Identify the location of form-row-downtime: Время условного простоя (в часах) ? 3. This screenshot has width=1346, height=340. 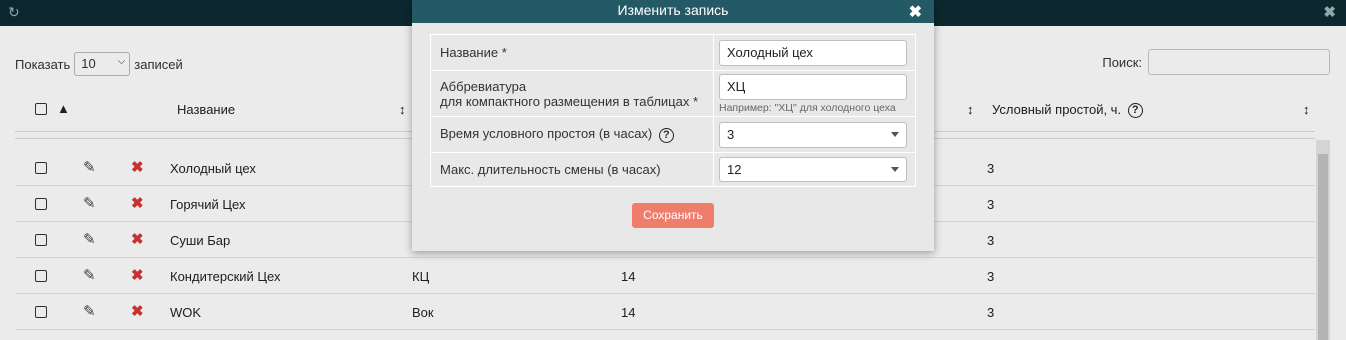
(673, 135).